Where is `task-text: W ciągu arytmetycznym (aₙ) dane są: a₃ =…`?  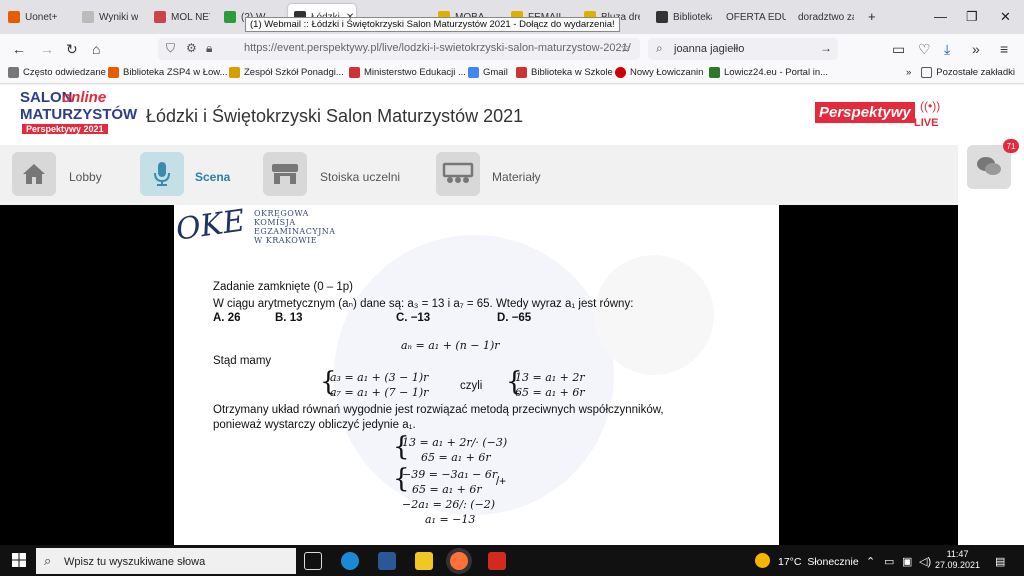
task-text: W ciągu arytmetycznym (aₙ) dane są: a₃ =… is located at coordinates (423, 304).